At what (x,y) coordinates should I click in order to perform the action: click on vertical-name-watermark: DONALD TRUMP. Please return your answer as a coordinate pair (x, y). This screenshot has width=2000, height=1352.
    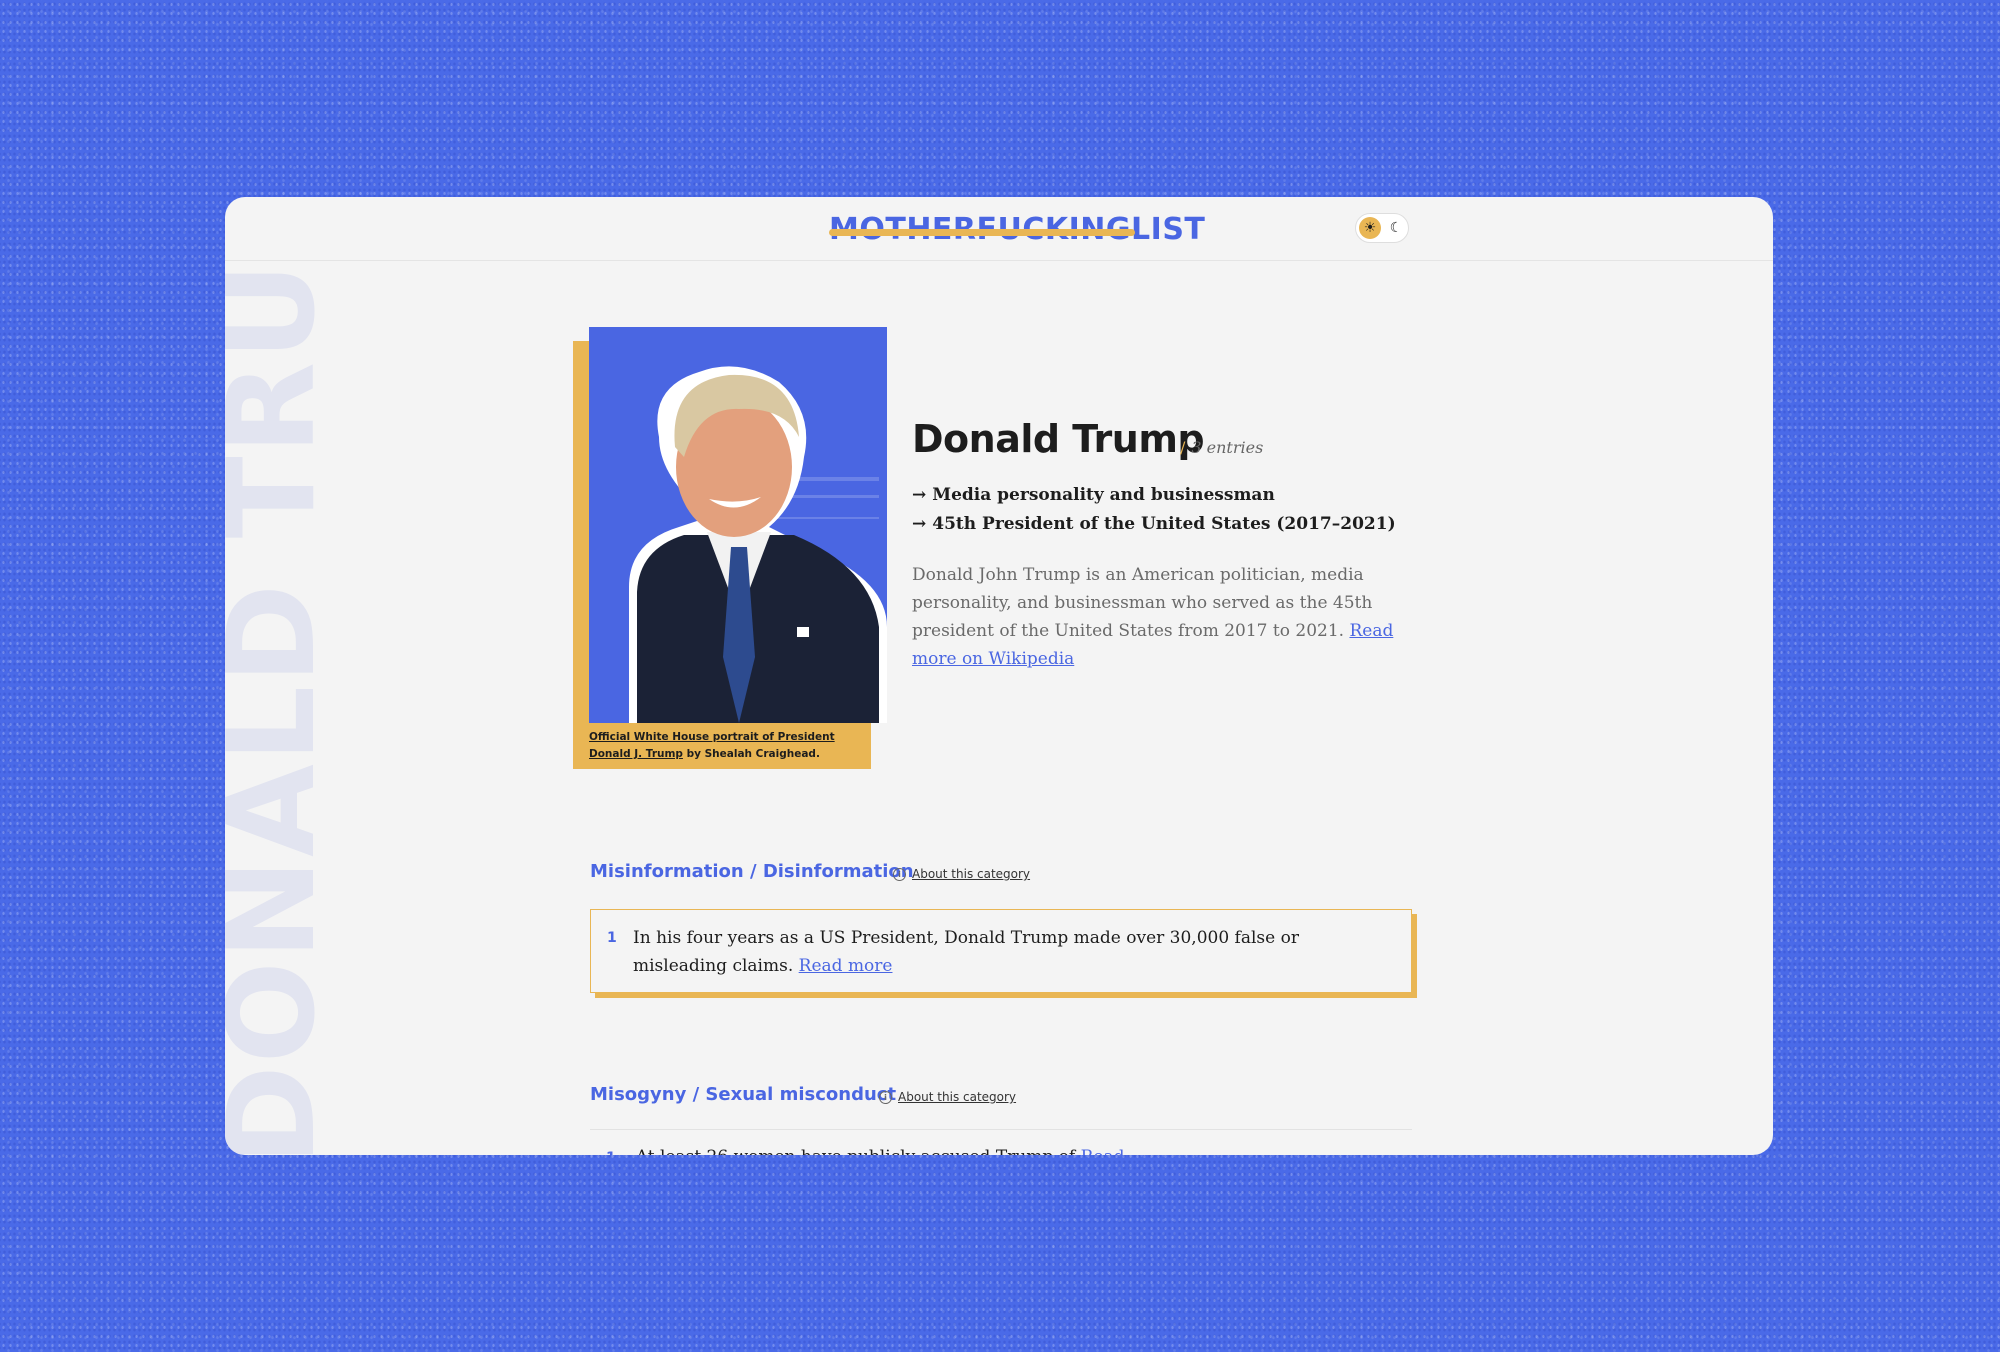
    Looking at the image, I should click on (274, 710).